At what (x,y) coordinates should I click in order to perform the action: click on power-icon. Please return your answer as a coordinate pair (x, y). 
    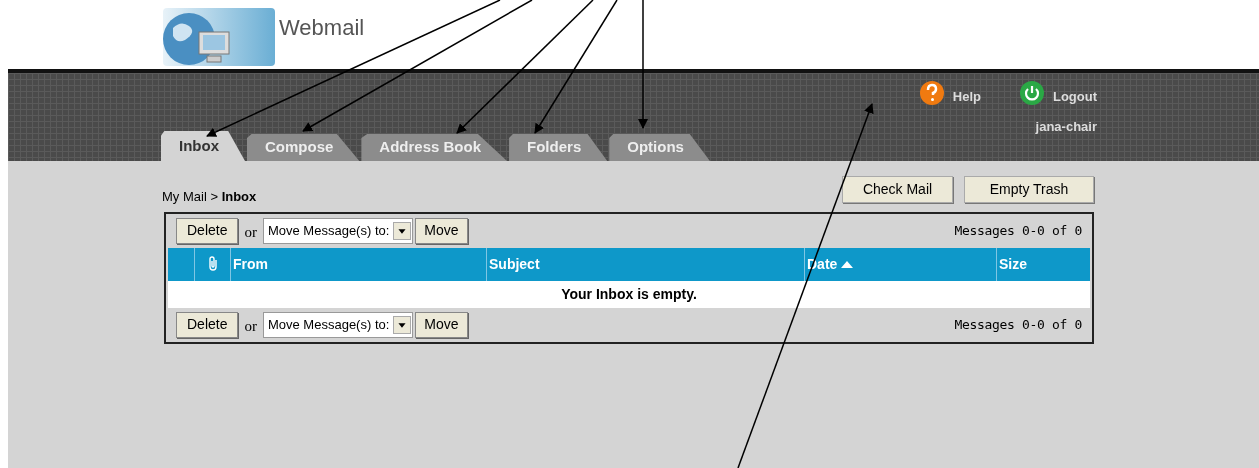
    Looking at the image, I should click on (1031, 92).